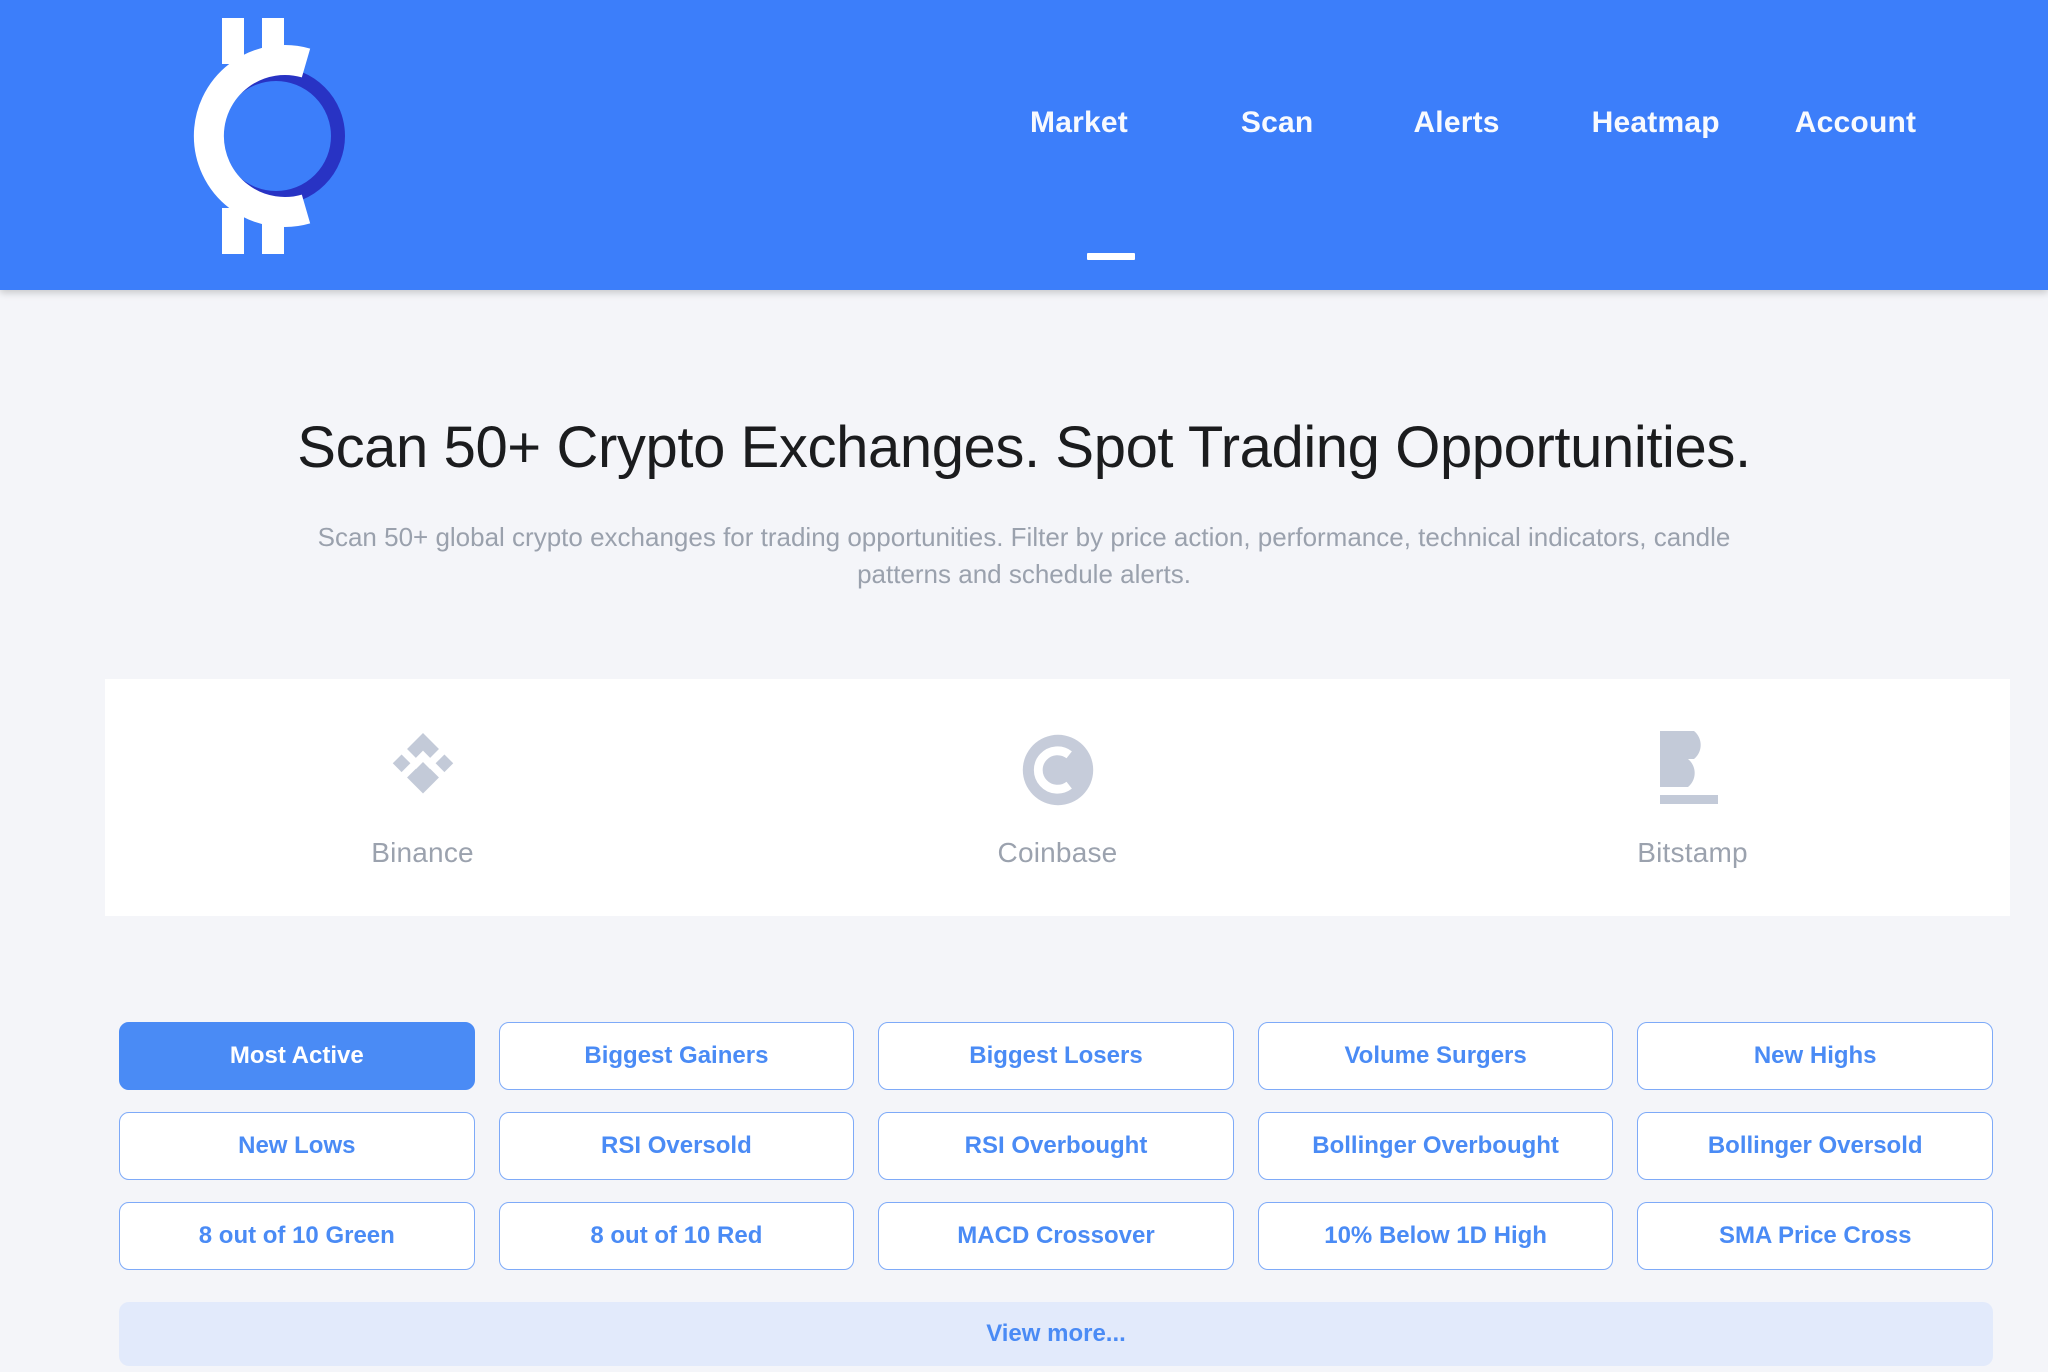 The width and height of the screenshot is (2048, 1372). Describe the element at coordinates (1656, 123) in the screenshot. I see `nav-item-heatmap: Heatmap` at that location.